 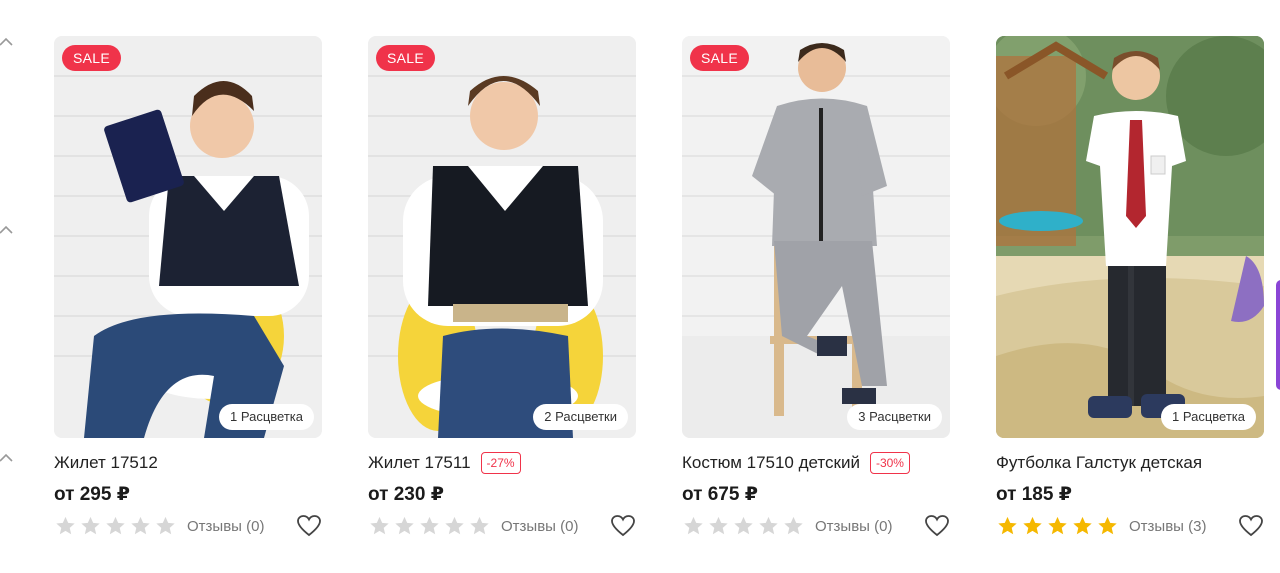 I want to click on product-title: Футболка Галстук детская, so click(x=1099, y=463).